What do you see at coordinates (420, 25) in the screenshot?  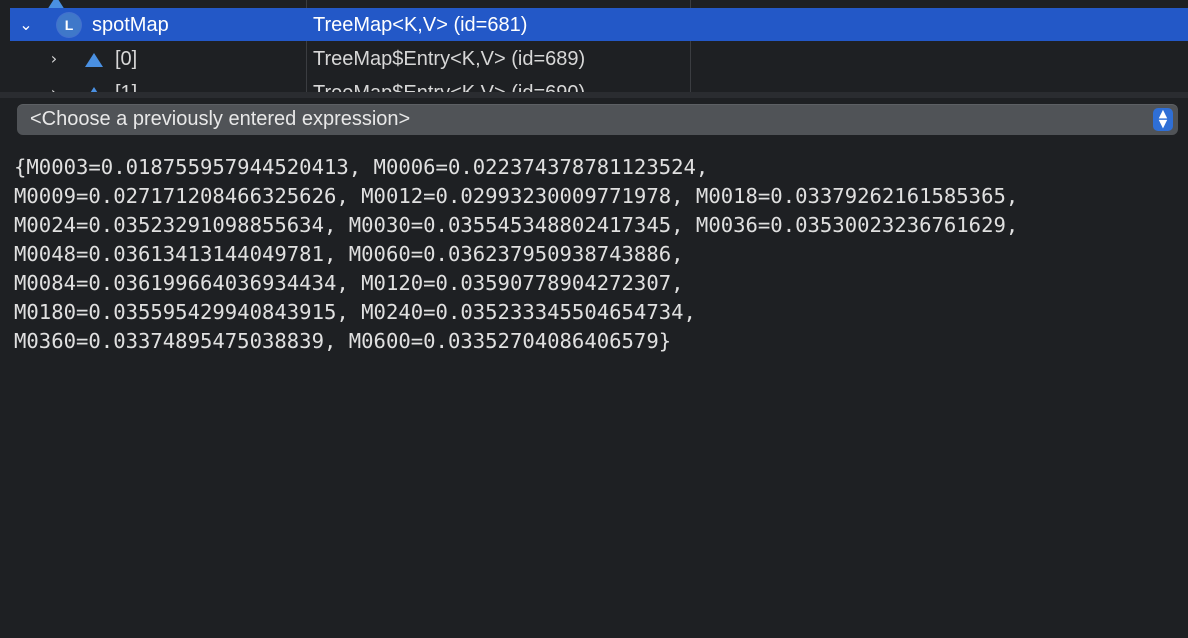 I see `variable-value: TreeMap<K,V> (id=681)` at bounding box center [420, 25].